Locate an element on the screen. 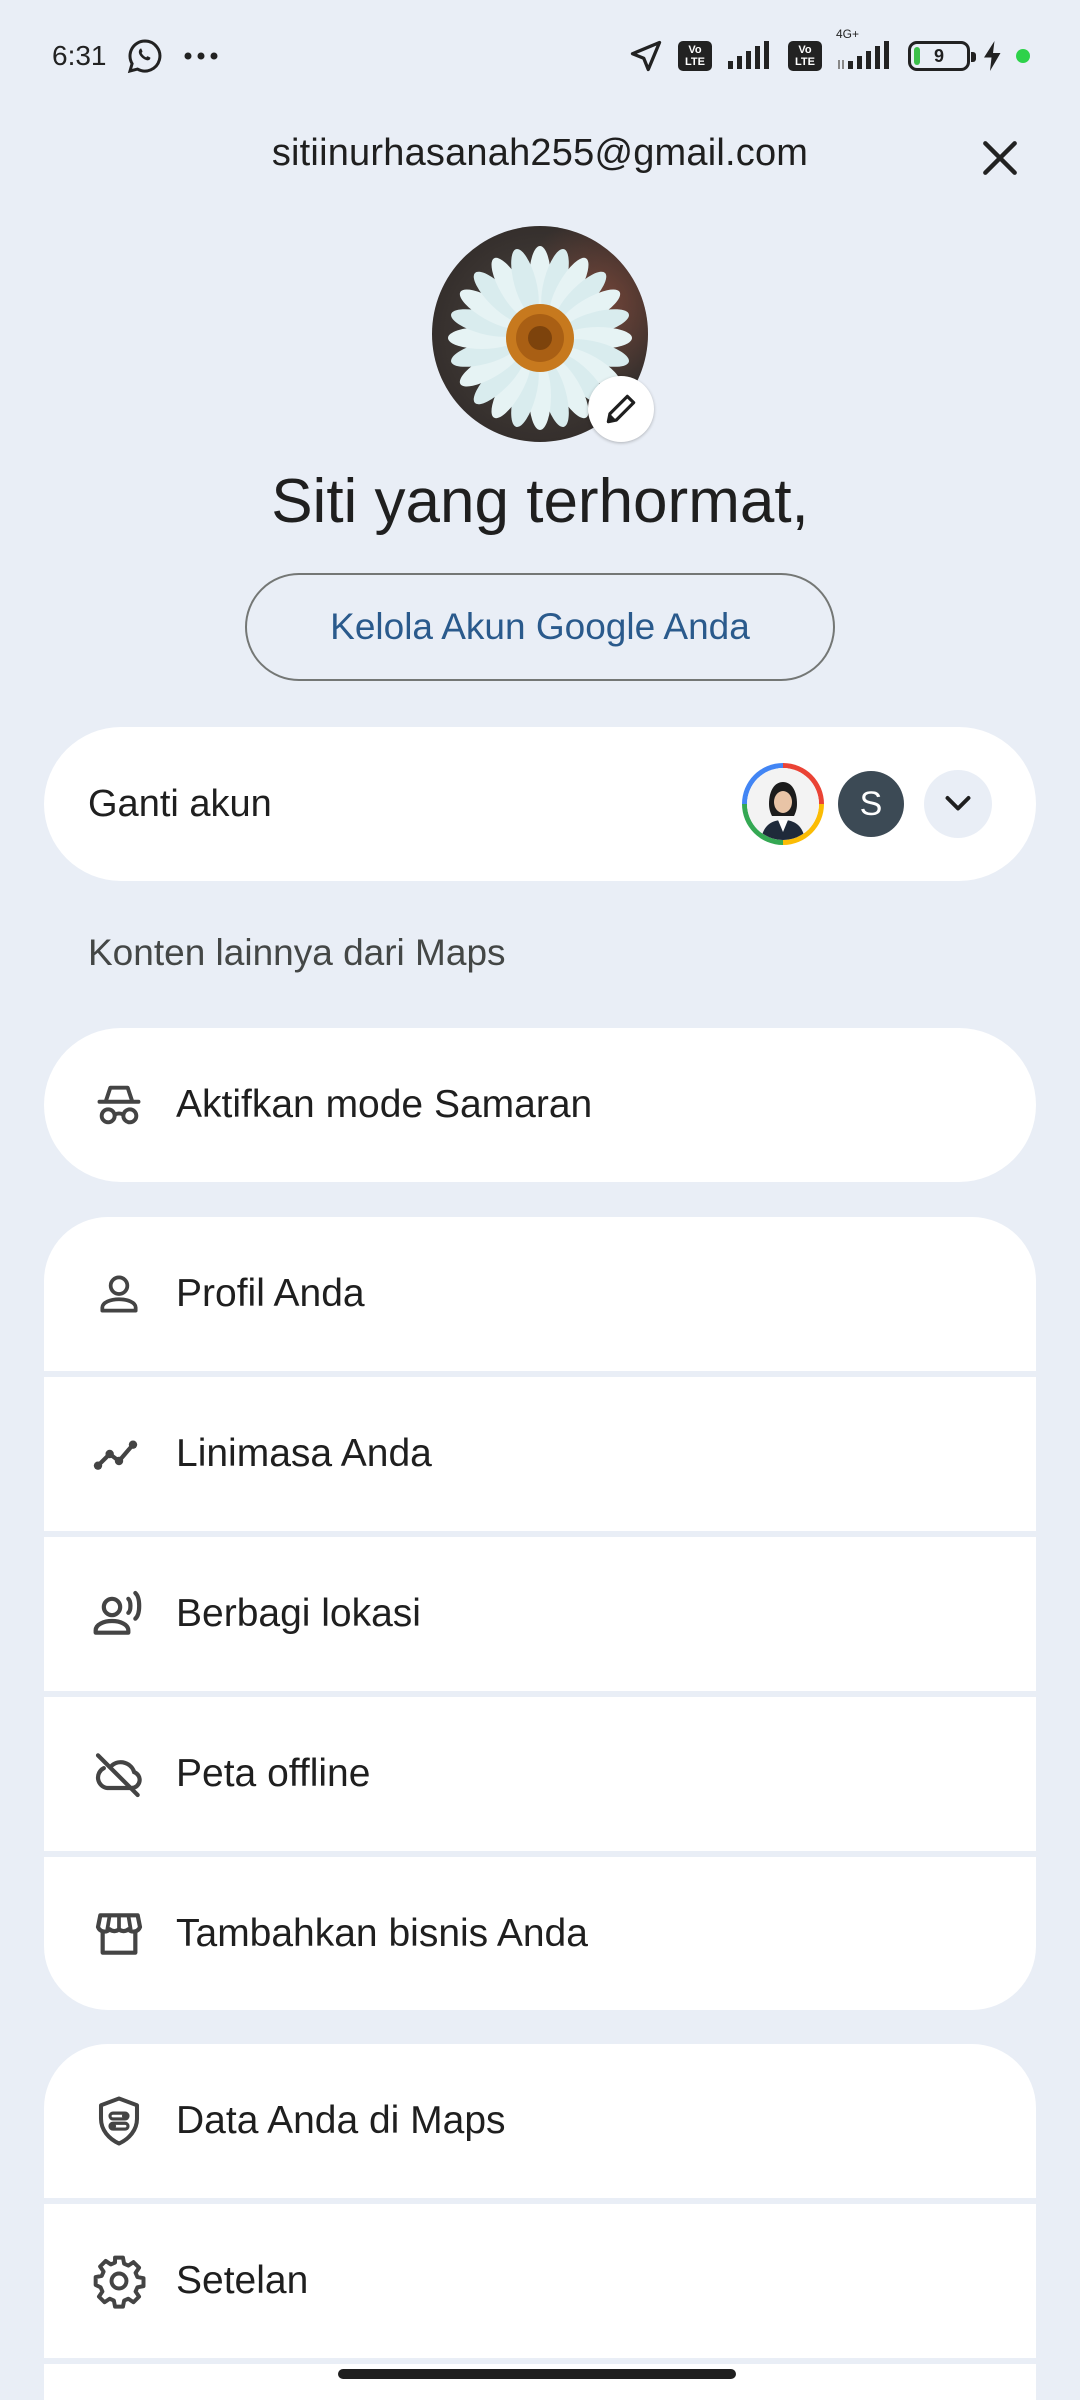 Image resolution: width=1080 pixels, height=2400 pixels. charging-icon is located at coordinates (993, 56).